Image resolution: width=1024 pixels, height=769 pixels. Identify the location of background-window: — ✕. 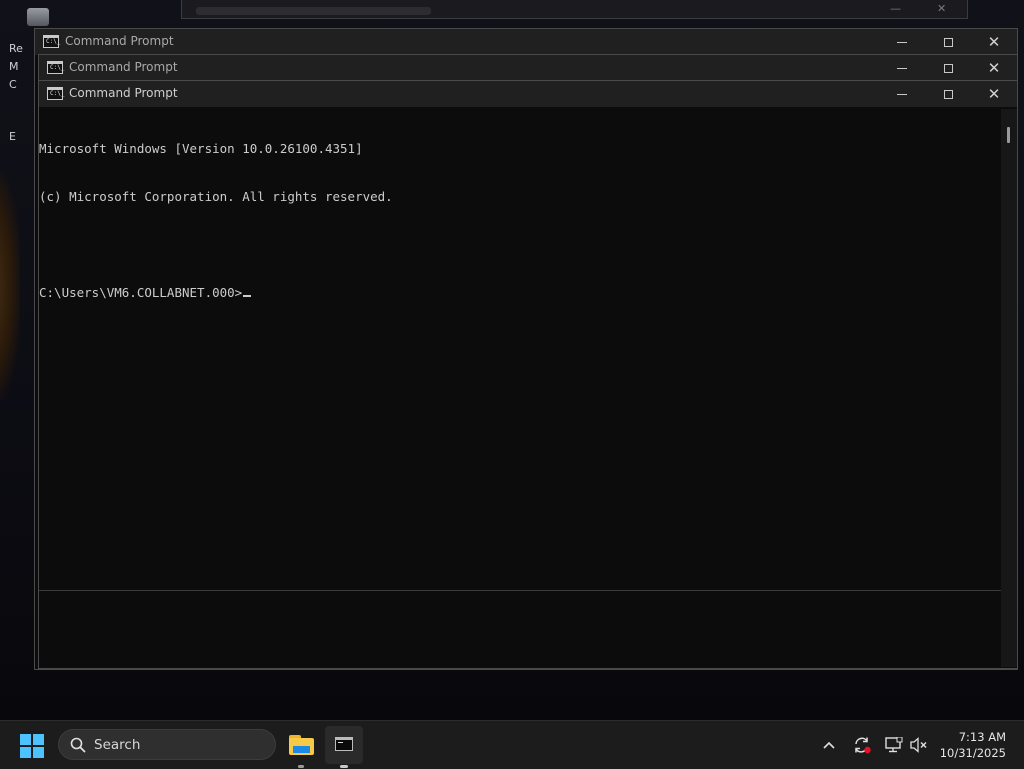
(574, 9).